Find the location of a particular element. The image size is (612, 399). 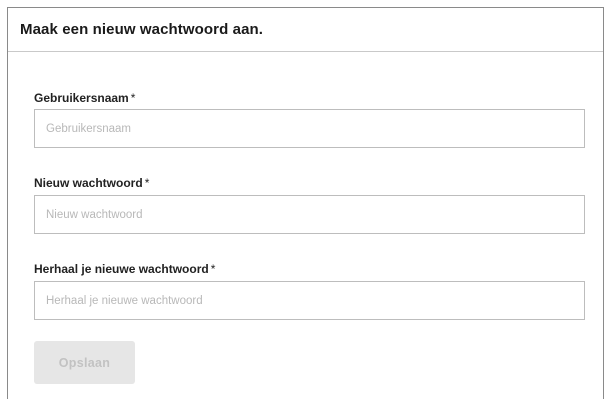

save-button: Opslaan is located at coordinates (84, 362).